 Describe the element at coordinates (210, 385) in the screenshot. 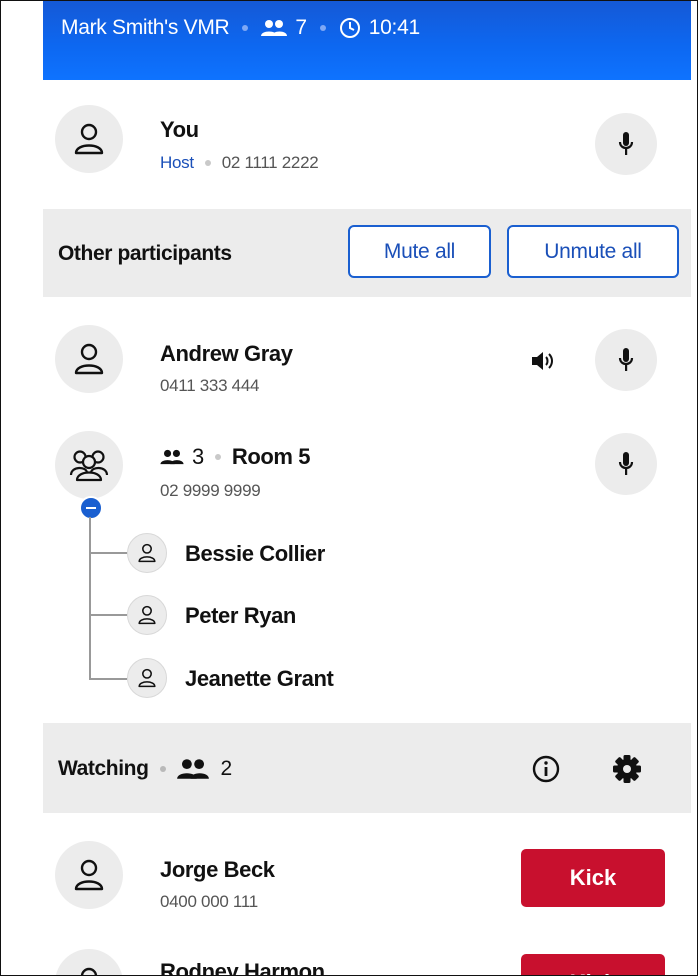

I see `participant-phone: 0411 333 444` at that location.